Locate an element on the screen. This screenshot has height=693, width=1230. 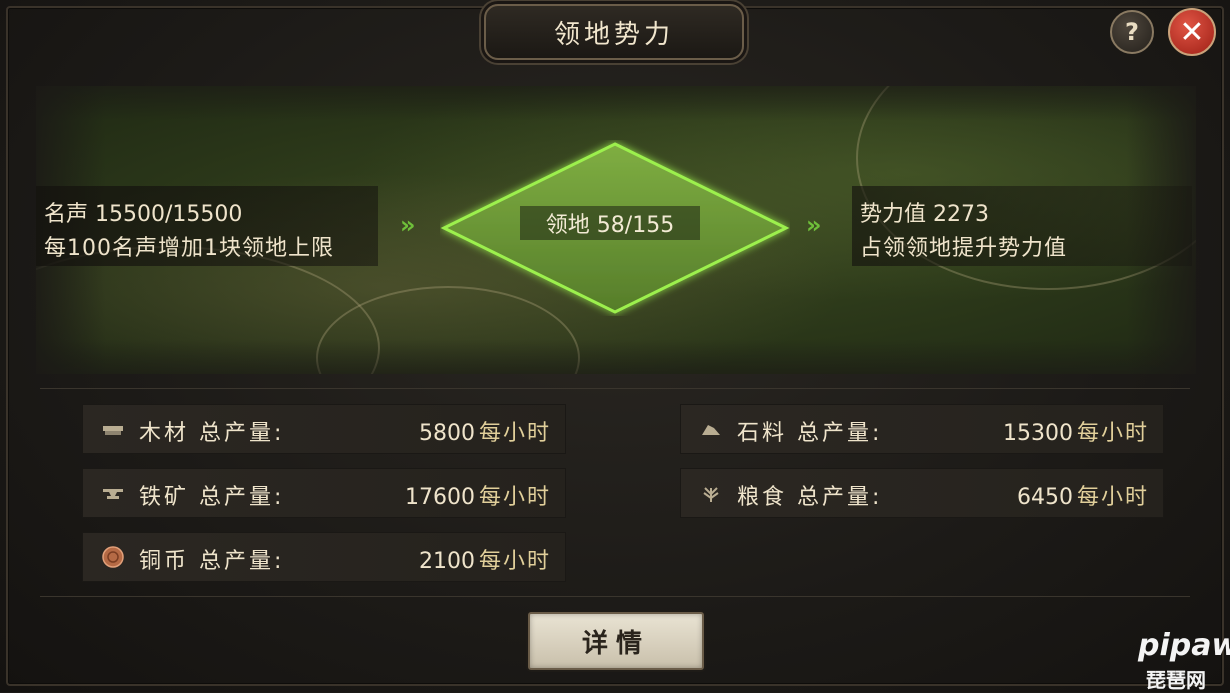
resource-value: 2100 is located at coordinates (446, 561).